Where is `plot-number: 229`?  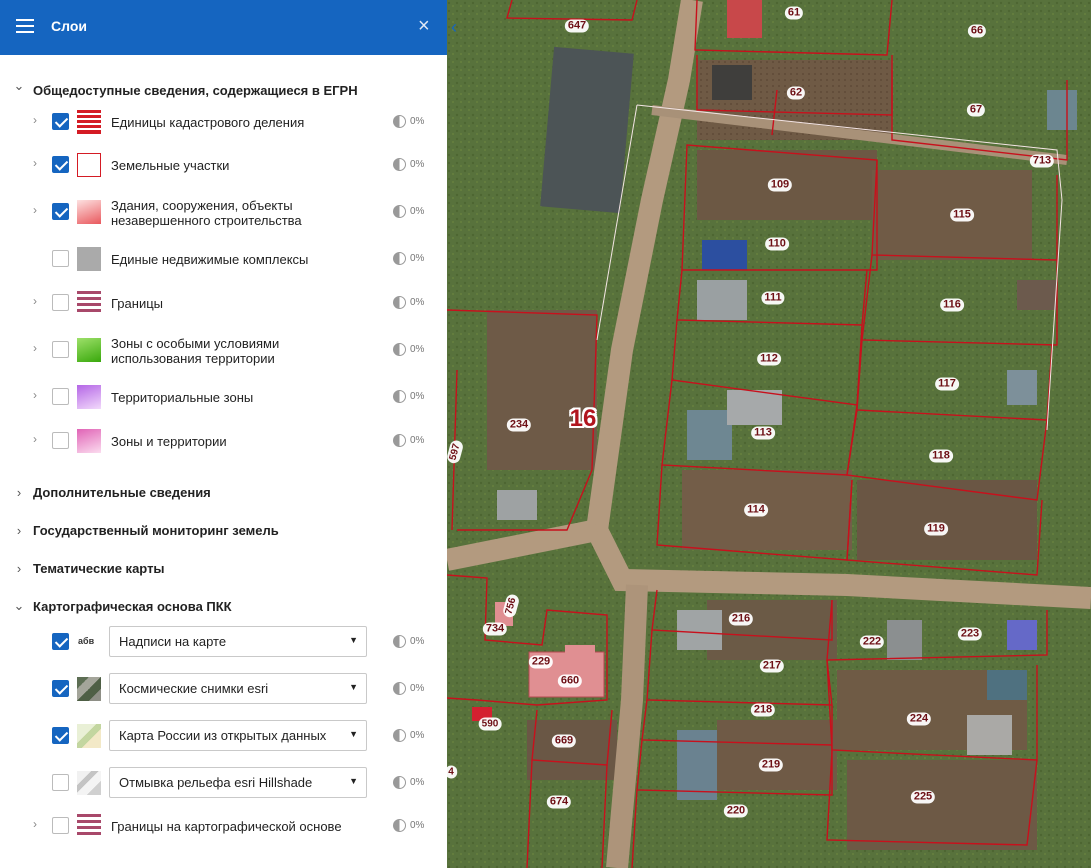
plot-number: 229 is located at coordinates (541, 662).